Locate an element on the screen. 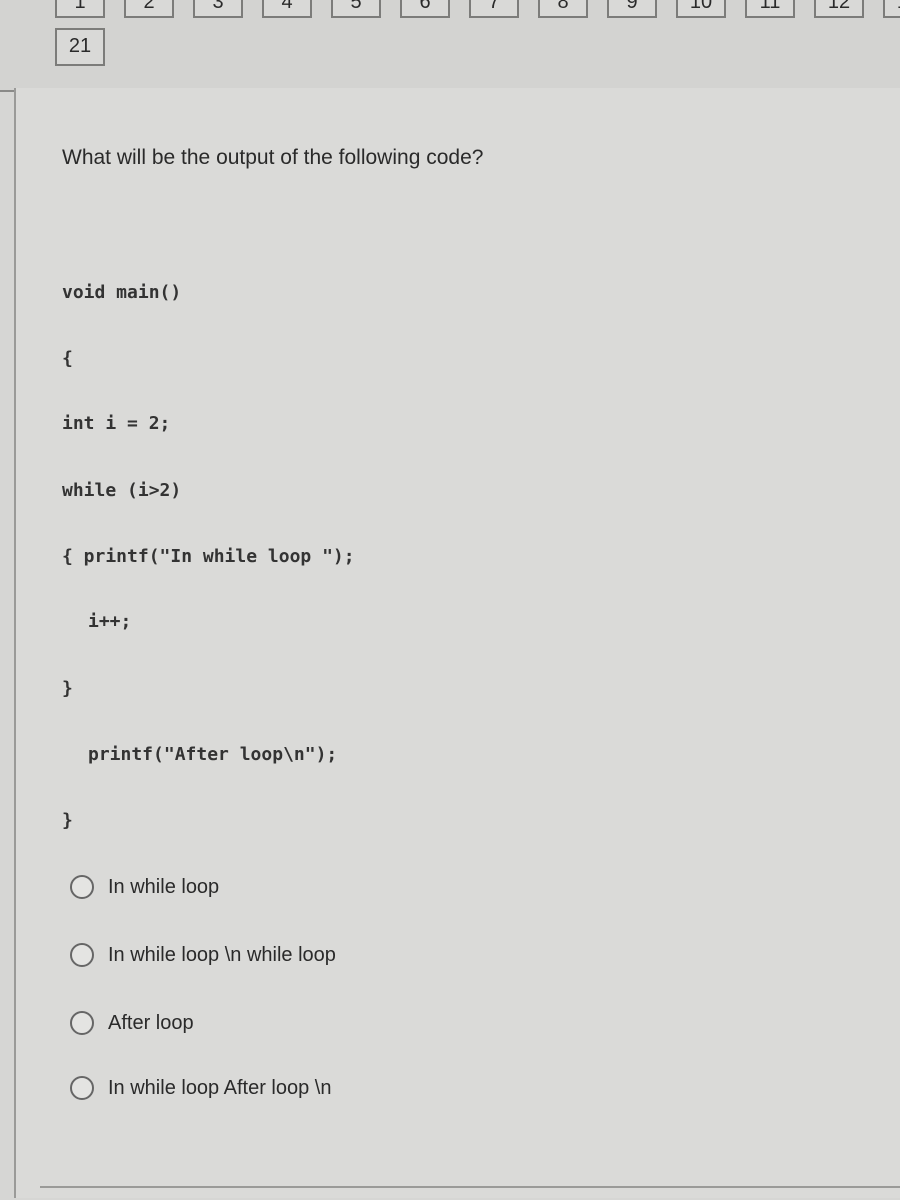  option-2: In while loop \n while loop is located at coordinates (203, 955).